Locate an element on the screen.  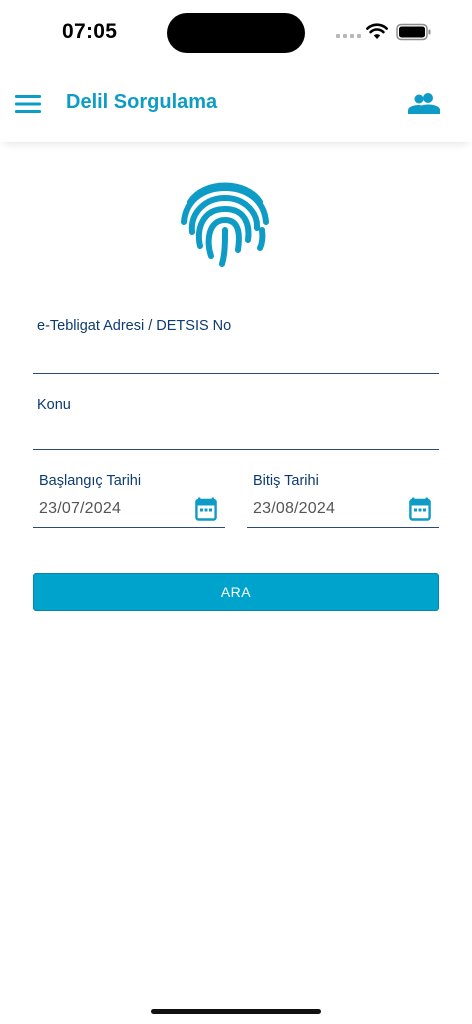
subject-field: Konu is located at coordinates (236, 422).